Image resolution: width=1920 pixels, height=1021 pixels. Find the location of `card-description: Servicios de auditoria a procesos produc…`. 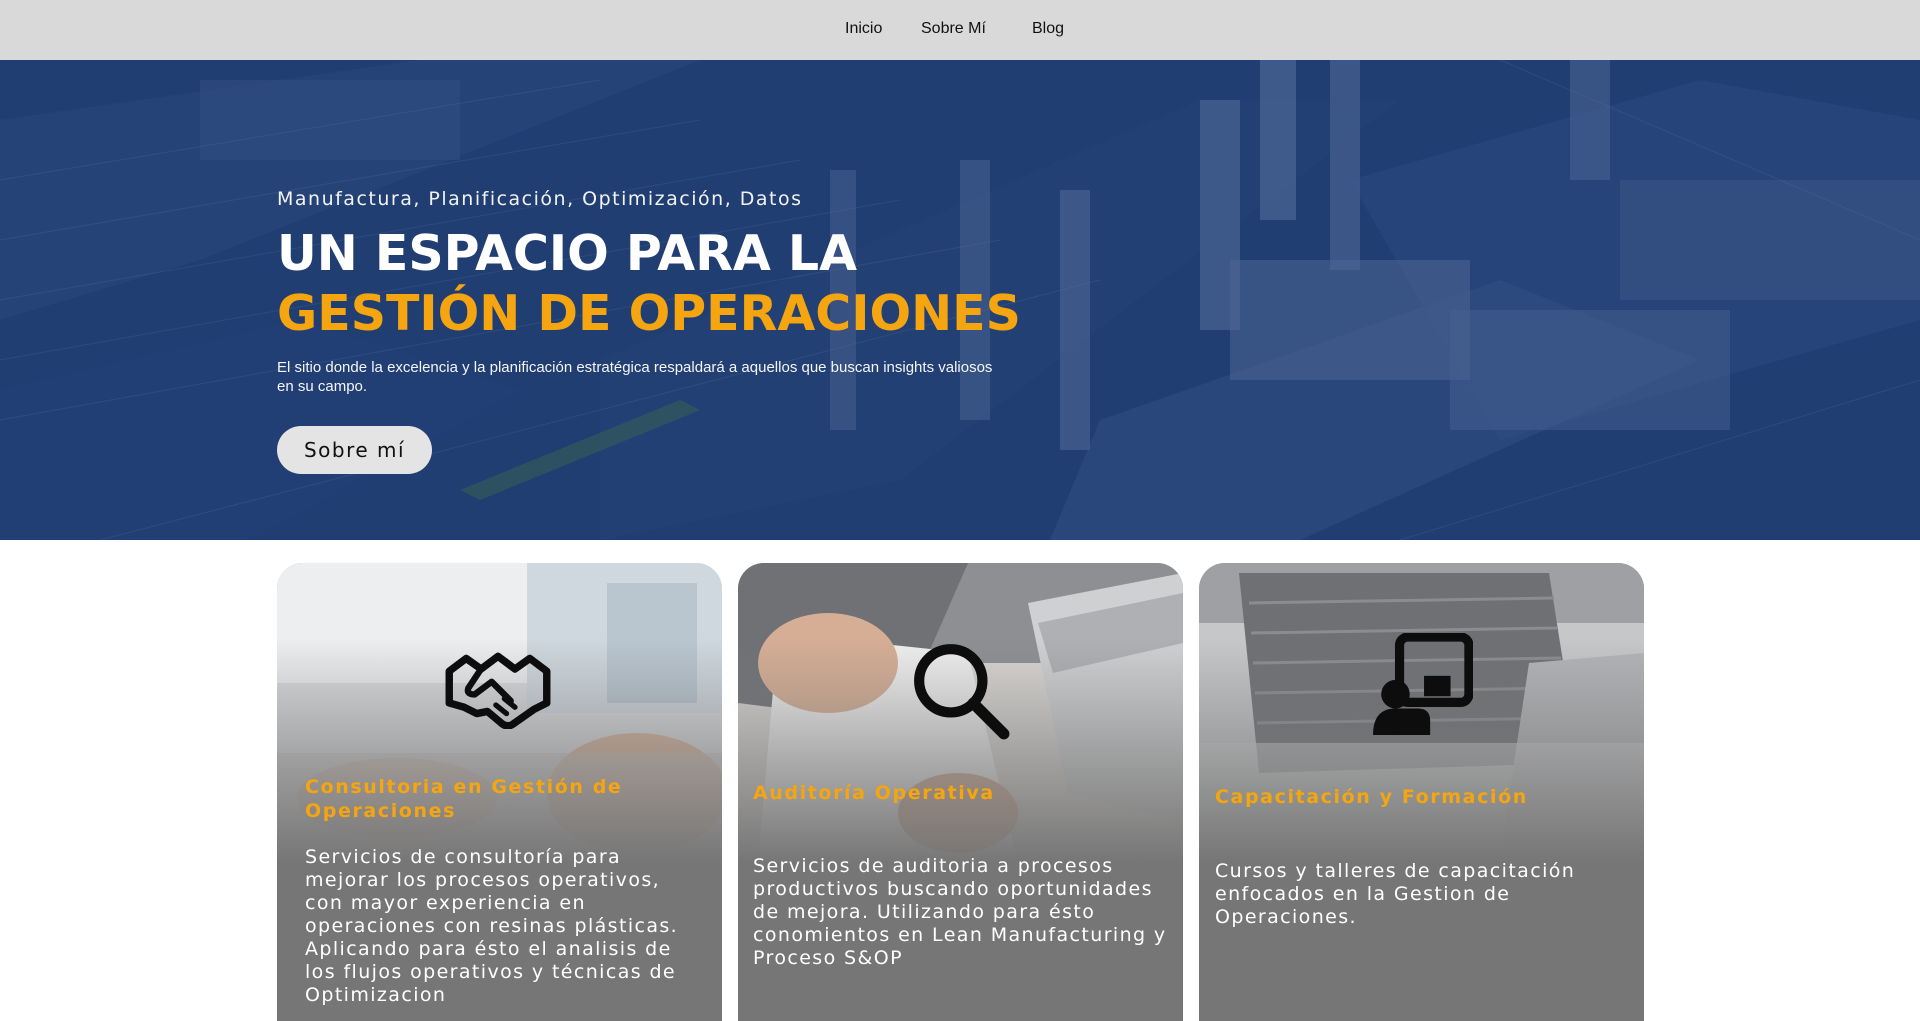

card-description: Servicios de auditoria a procesos produc… is located at coordinates (960, 912).